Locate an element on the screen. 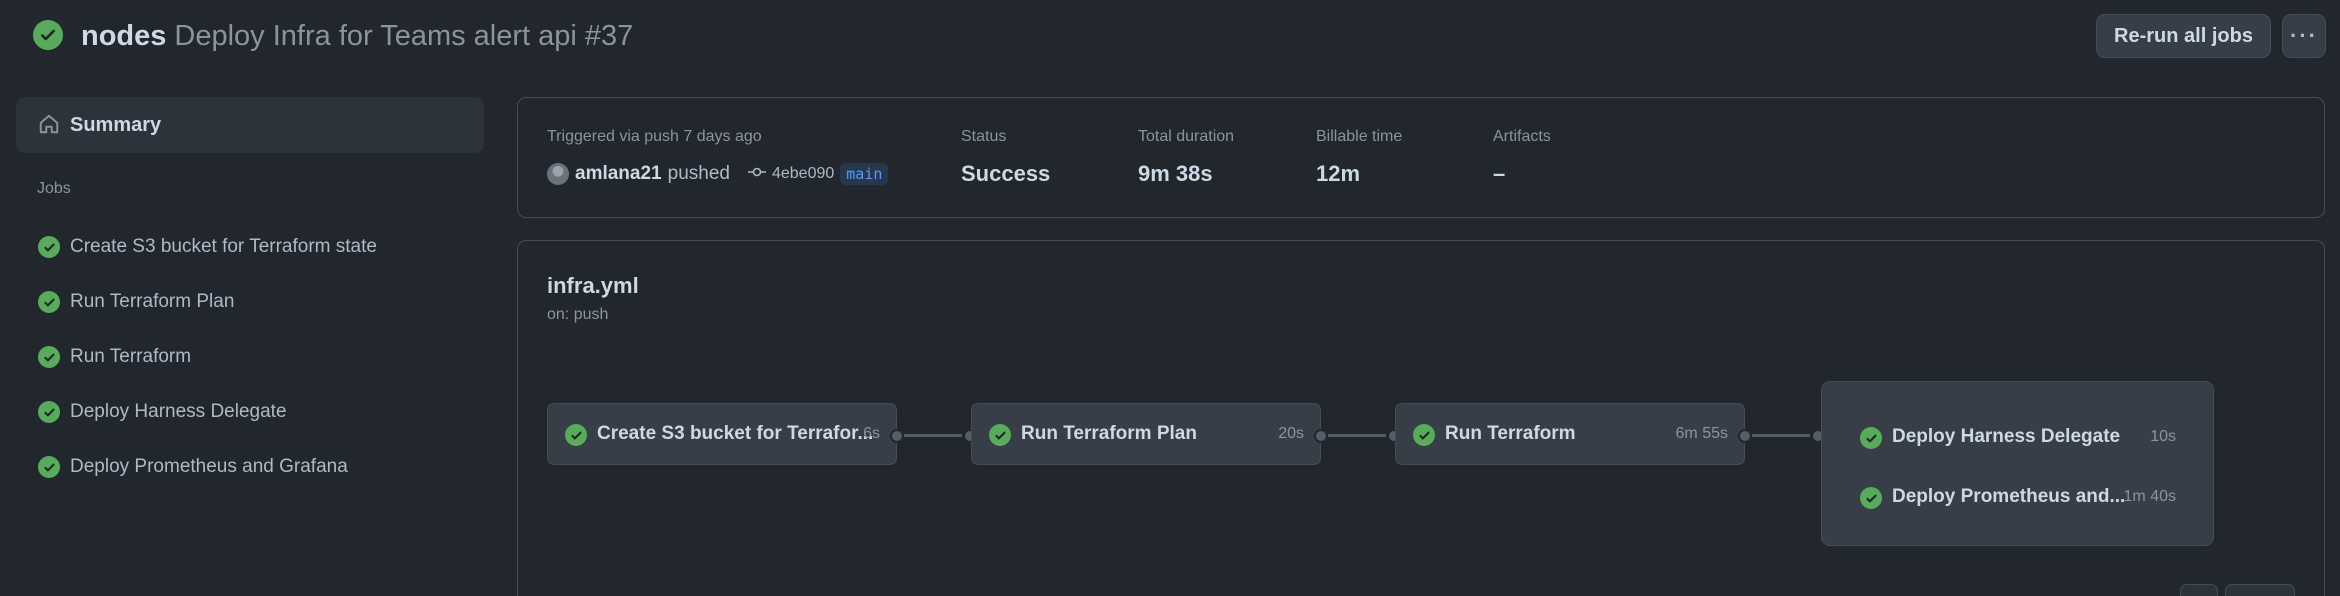 Image resolution: width=2340 pixels, height=596 pixels. more-options-button: ··· is located at coordinates (2304, 36).